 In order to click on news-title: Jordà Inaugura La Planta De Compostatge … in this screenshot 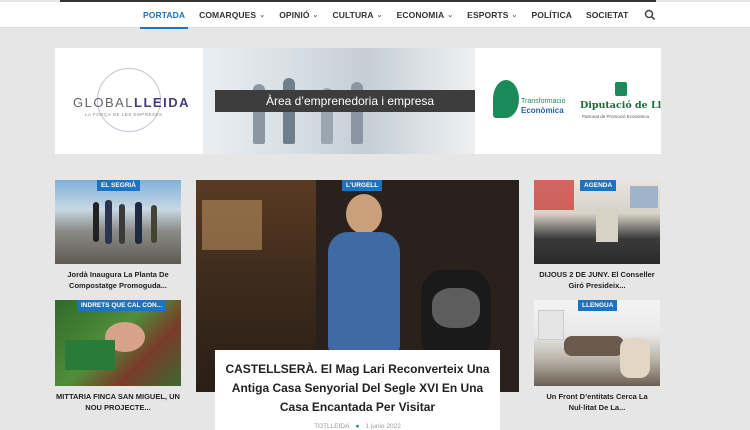, I will do `click(118, 280)`.